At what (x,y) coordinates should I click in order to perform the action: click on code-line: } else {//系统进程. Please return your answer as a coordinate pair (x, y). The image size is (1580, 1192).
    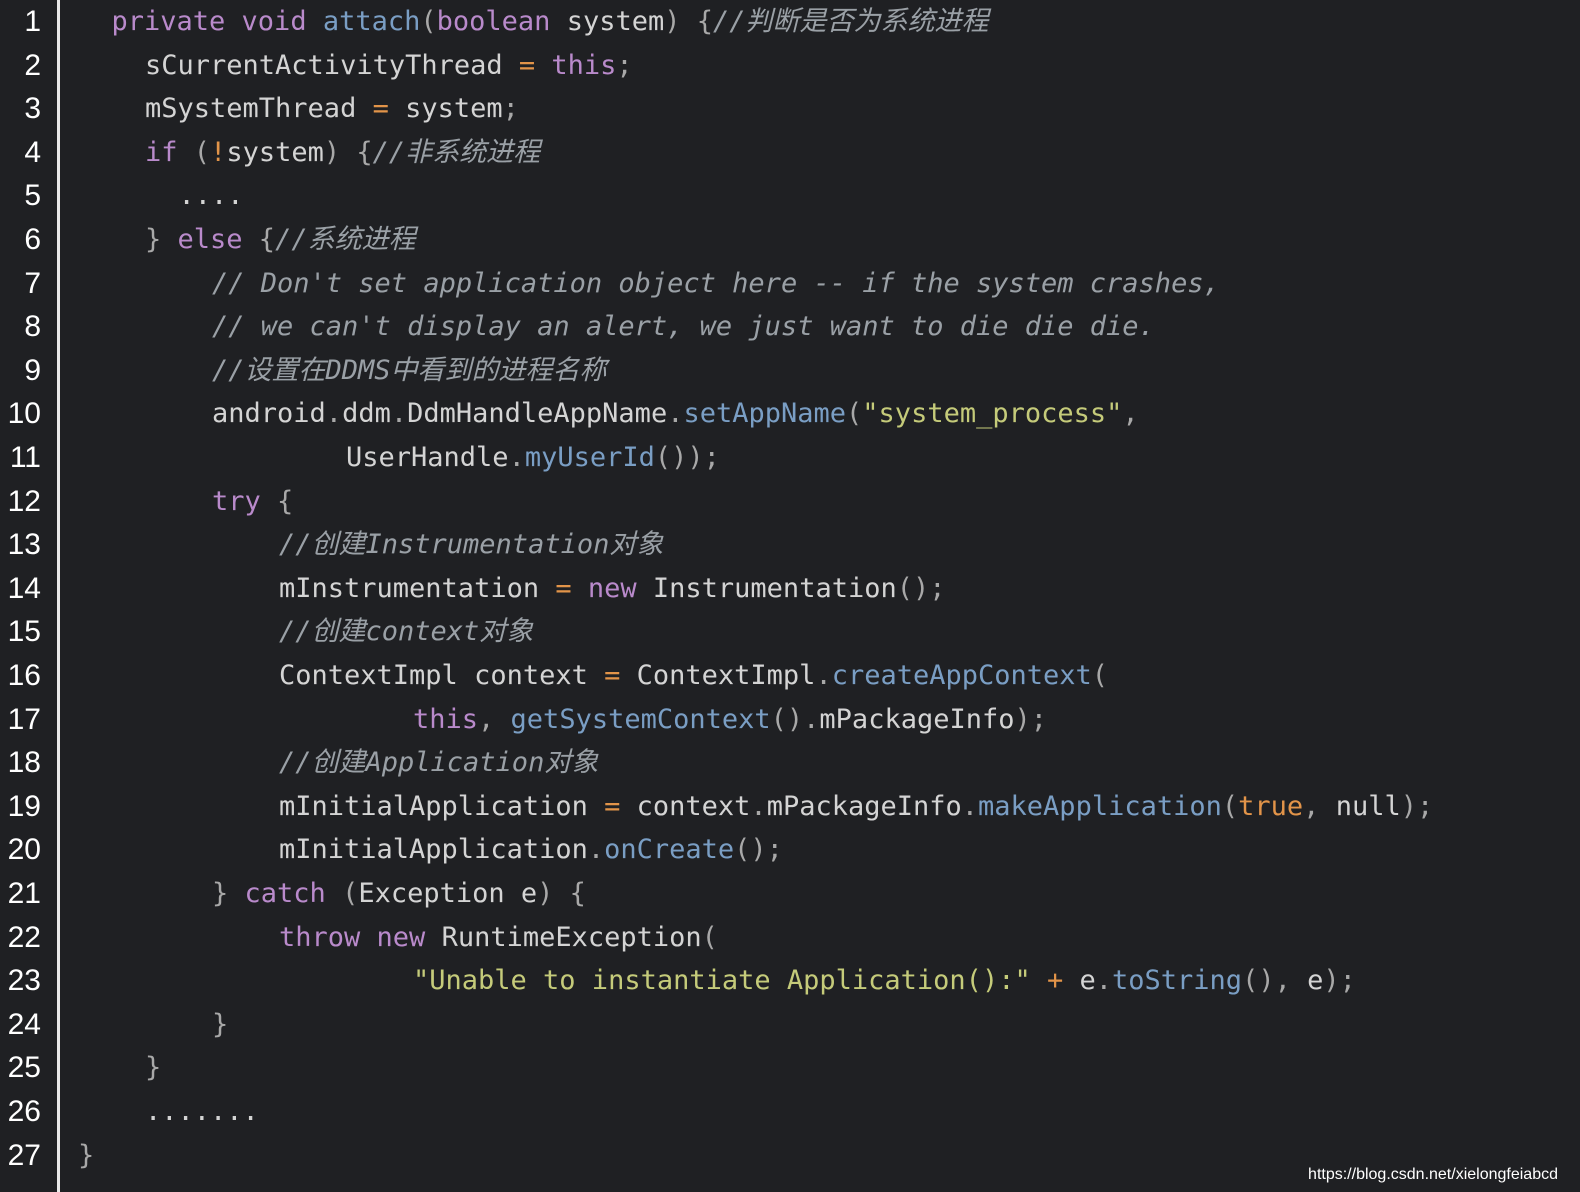
    Looking at the image, I should click on (280, 240).